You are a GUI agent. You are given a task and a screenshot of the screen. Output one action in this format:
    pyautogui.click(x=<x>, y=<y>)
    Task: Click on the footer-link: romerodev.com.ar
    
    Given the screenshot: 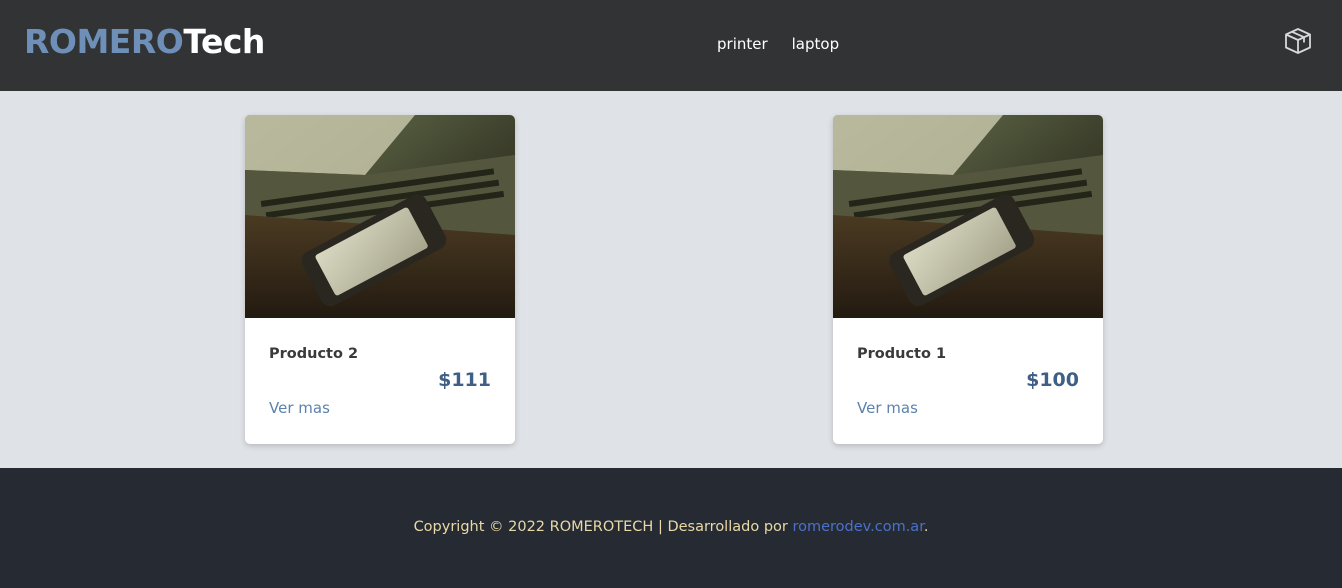 What is the action you would take?
    pyautogui.click(x=857, y=527)
    